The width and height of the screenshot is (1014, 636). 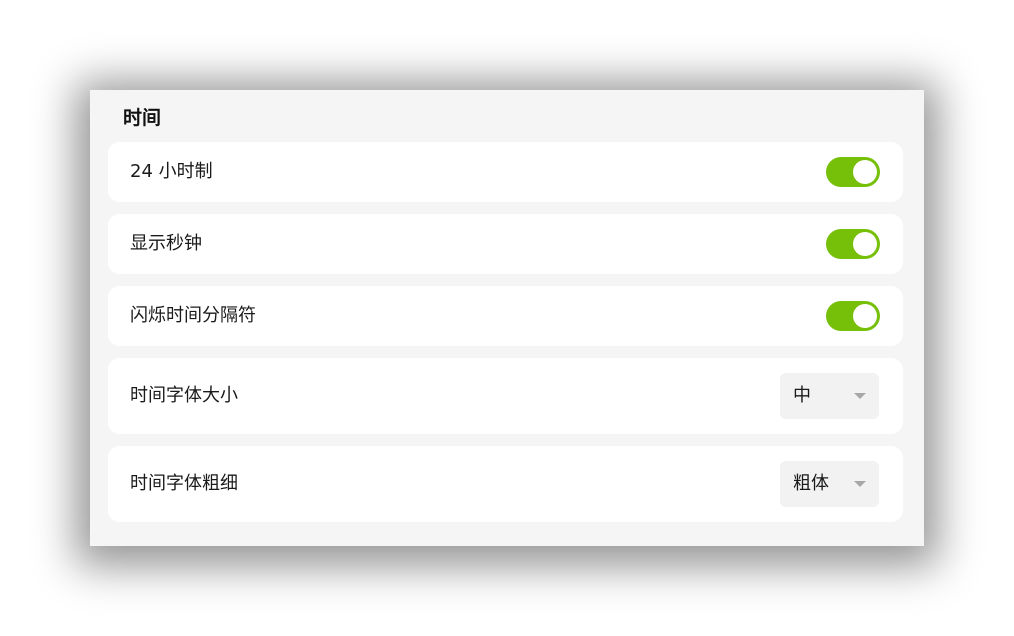 I want to click on setting-label: 显示秒钟, so click(x=166, y=243).